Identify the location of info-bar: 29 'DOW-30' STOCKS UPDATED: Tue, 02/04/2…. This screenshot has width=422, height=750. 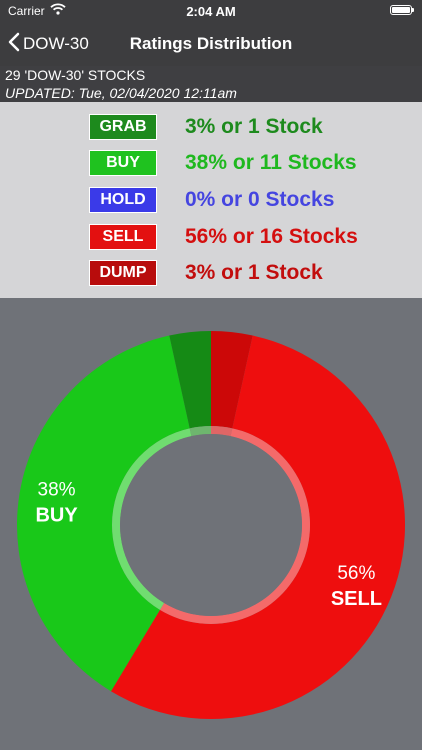
(211, 84).